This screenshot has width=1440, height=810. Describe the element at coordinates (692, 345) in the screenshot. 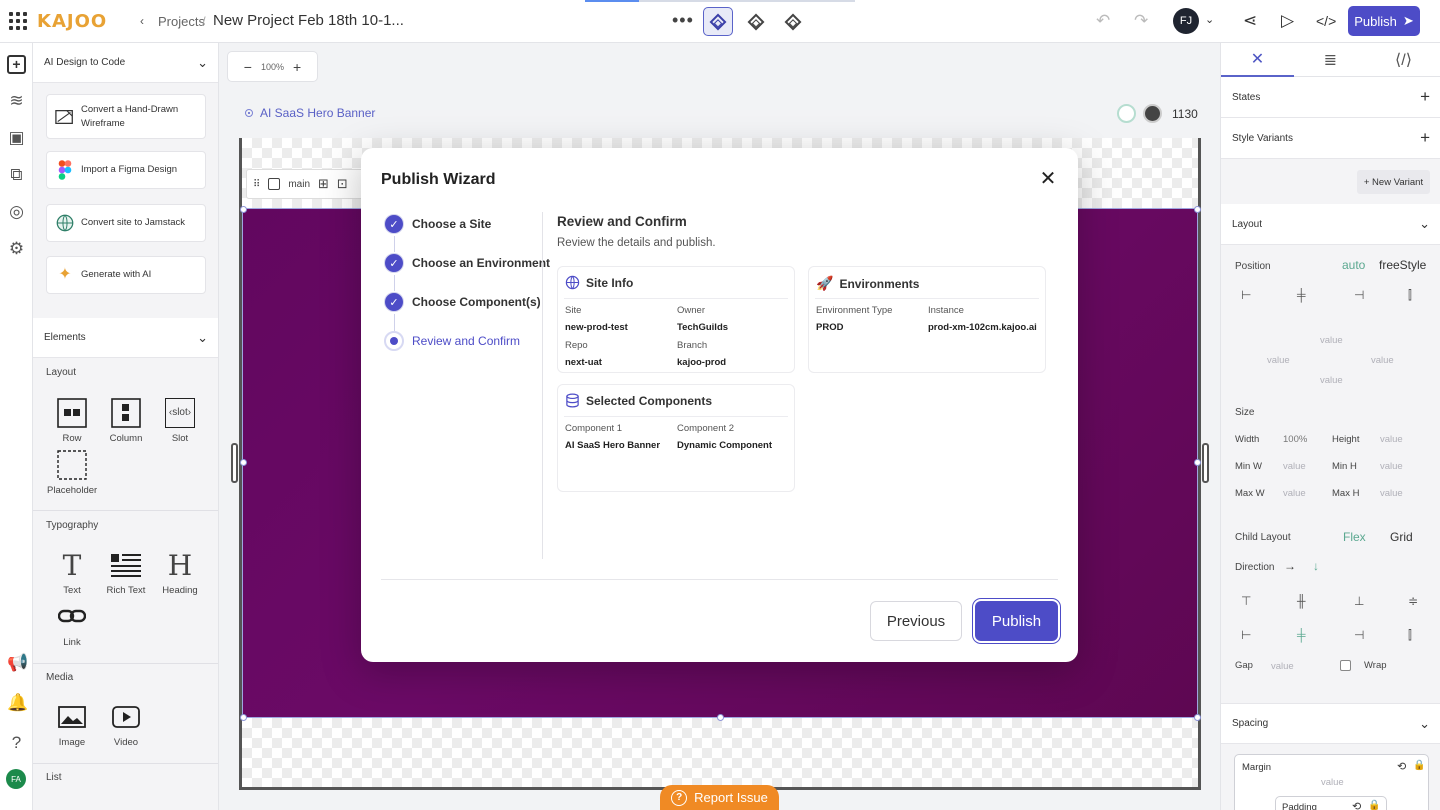

I see `branch-label: Branch` at that location.